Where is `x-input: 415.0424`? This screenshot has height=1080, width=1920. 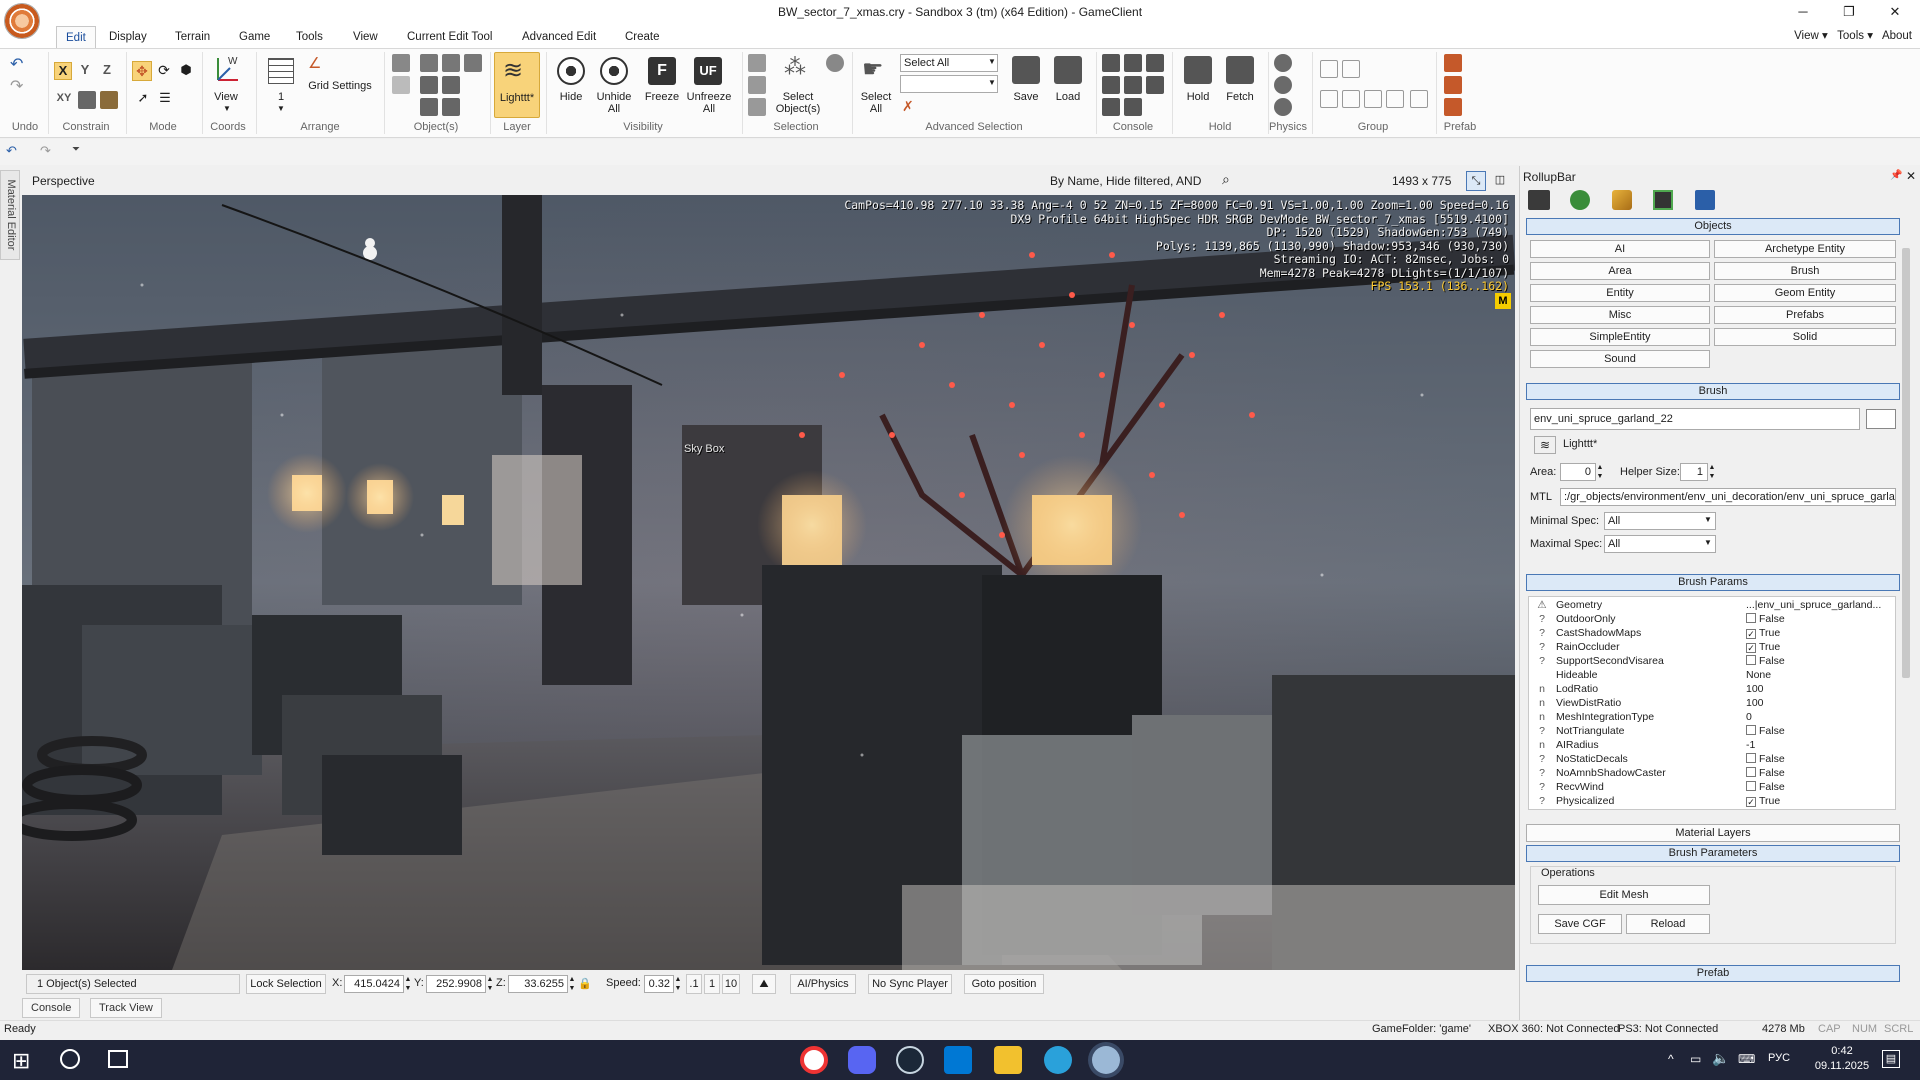
x-input: 415.0424 is located at coordinates (374, 984).